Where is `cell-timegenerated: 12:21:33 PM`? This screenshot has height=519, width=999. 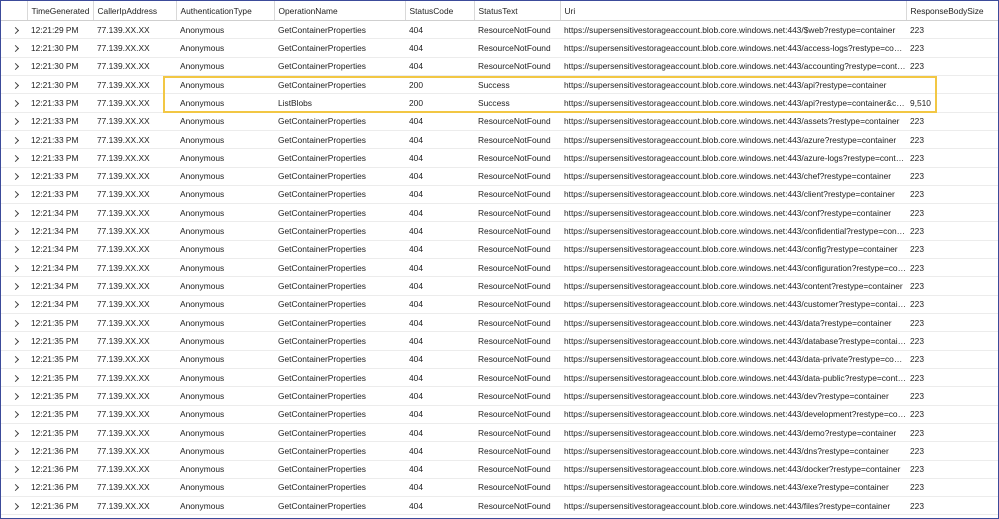
cell-timegenerated: 12:21:33 PM is located at coordinates (60, 158).